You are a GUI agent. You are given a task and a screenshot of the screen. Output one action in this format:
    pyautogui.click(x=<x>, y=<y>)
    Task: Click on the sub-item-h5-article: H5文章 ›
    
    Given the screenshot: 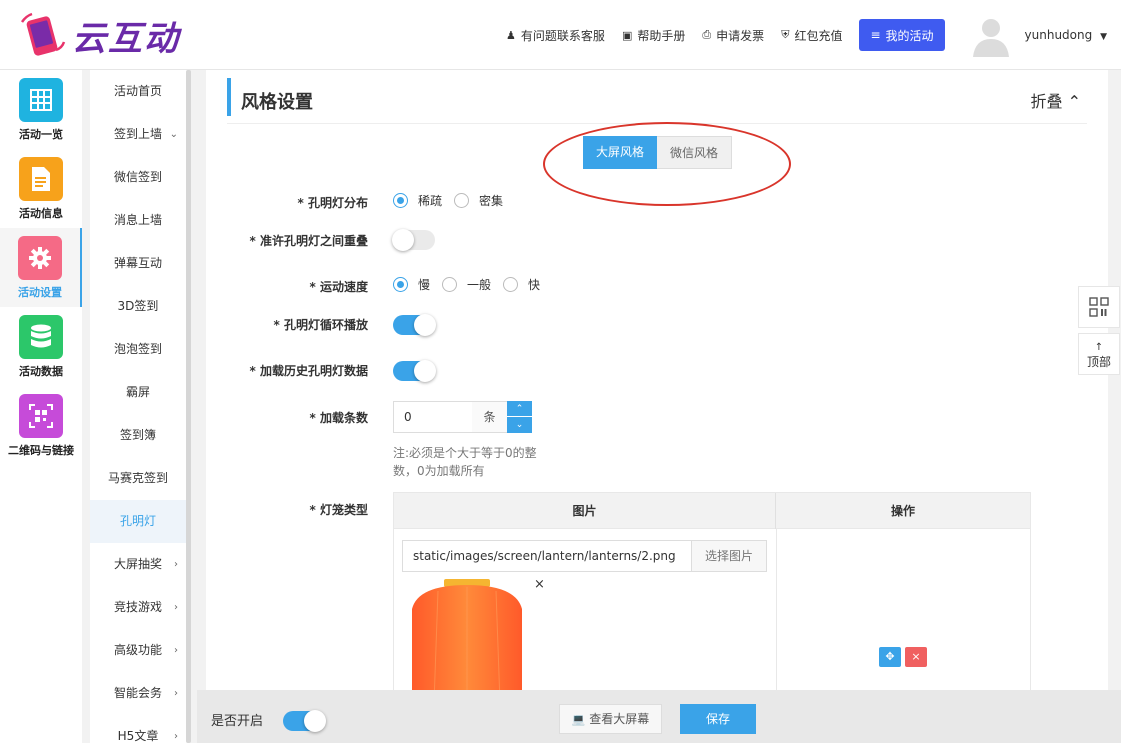 What is the action you would take?
    pyautogui.click(x=138, y=729)
    